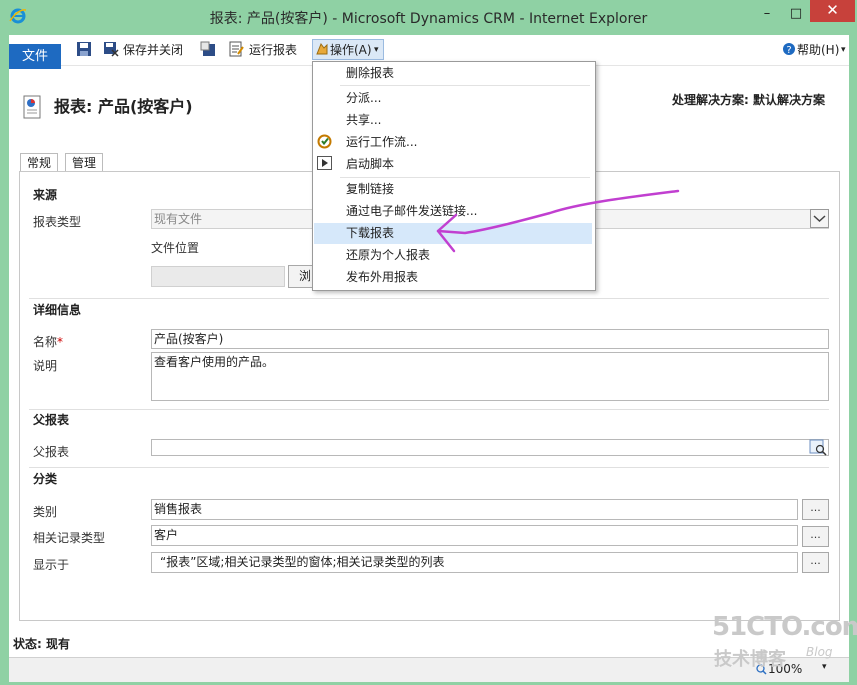  What do you see at coordinates (832, 11) in the screenshot?
I see `close-button: ✕` at bounding box center [832, 11].